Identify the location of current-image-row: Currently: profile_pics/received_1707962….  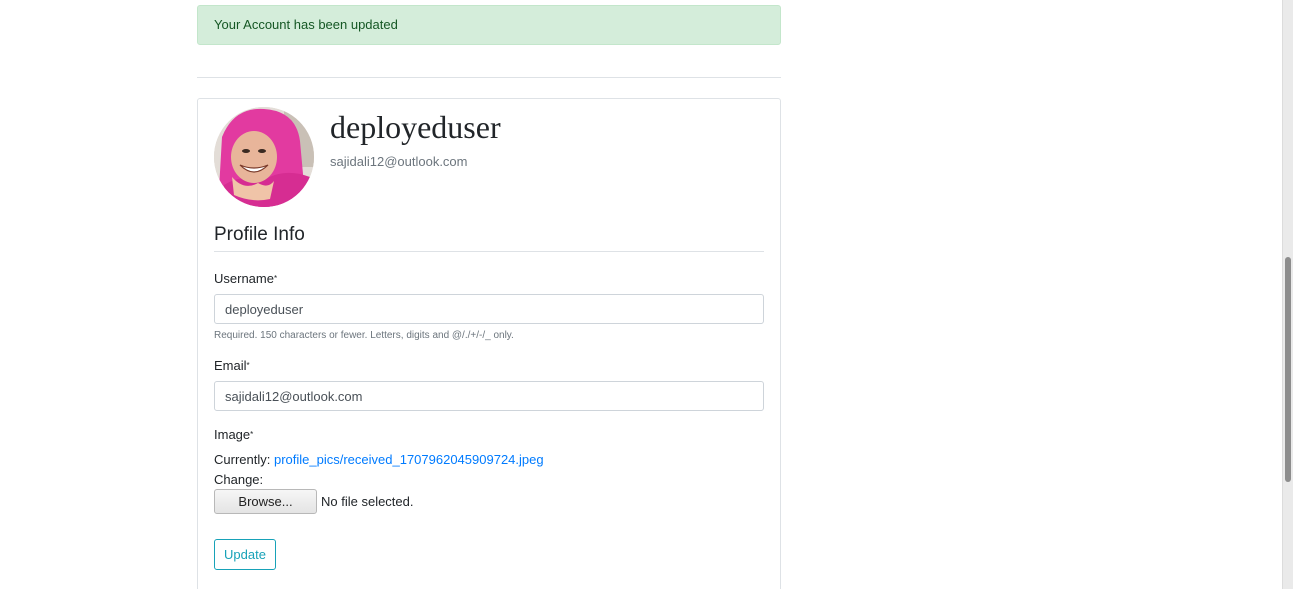
(379, 459).